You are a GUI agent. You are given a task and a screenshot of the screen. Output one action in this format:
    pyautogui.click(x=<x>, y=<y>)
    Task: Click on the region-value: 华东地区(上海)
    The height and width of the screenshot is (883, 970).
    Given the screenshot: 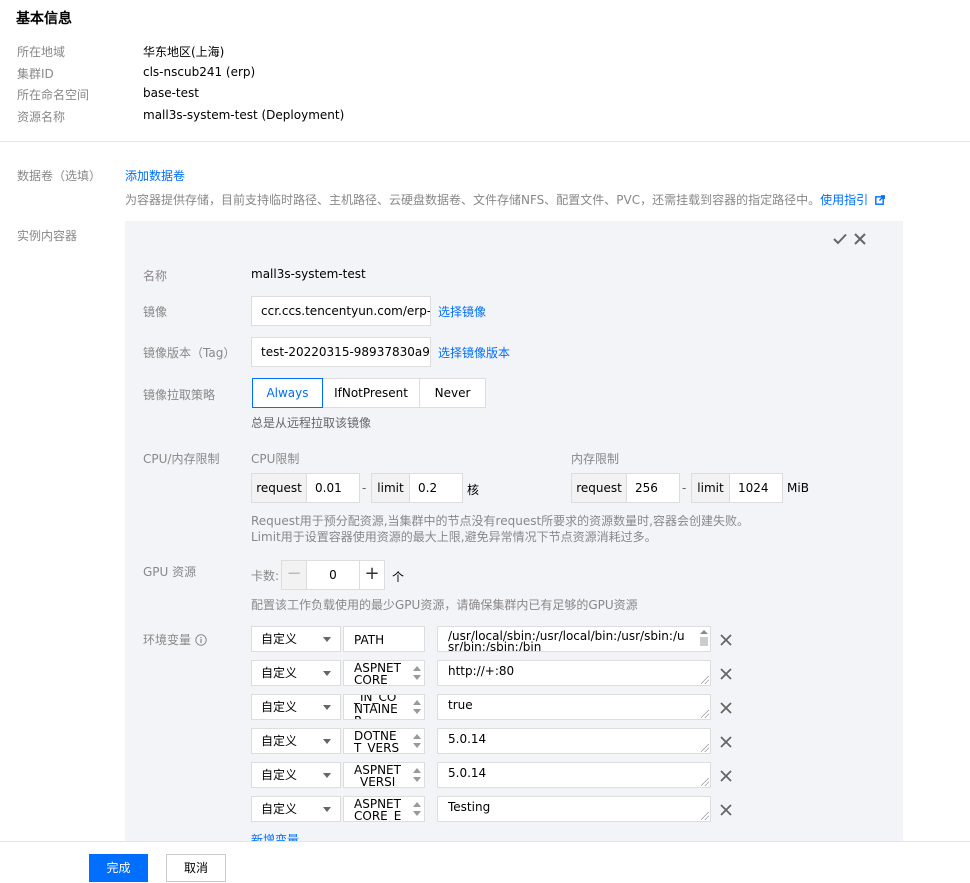 What is the action you would take?
    pyautogui.click(x=184, y=52)
    